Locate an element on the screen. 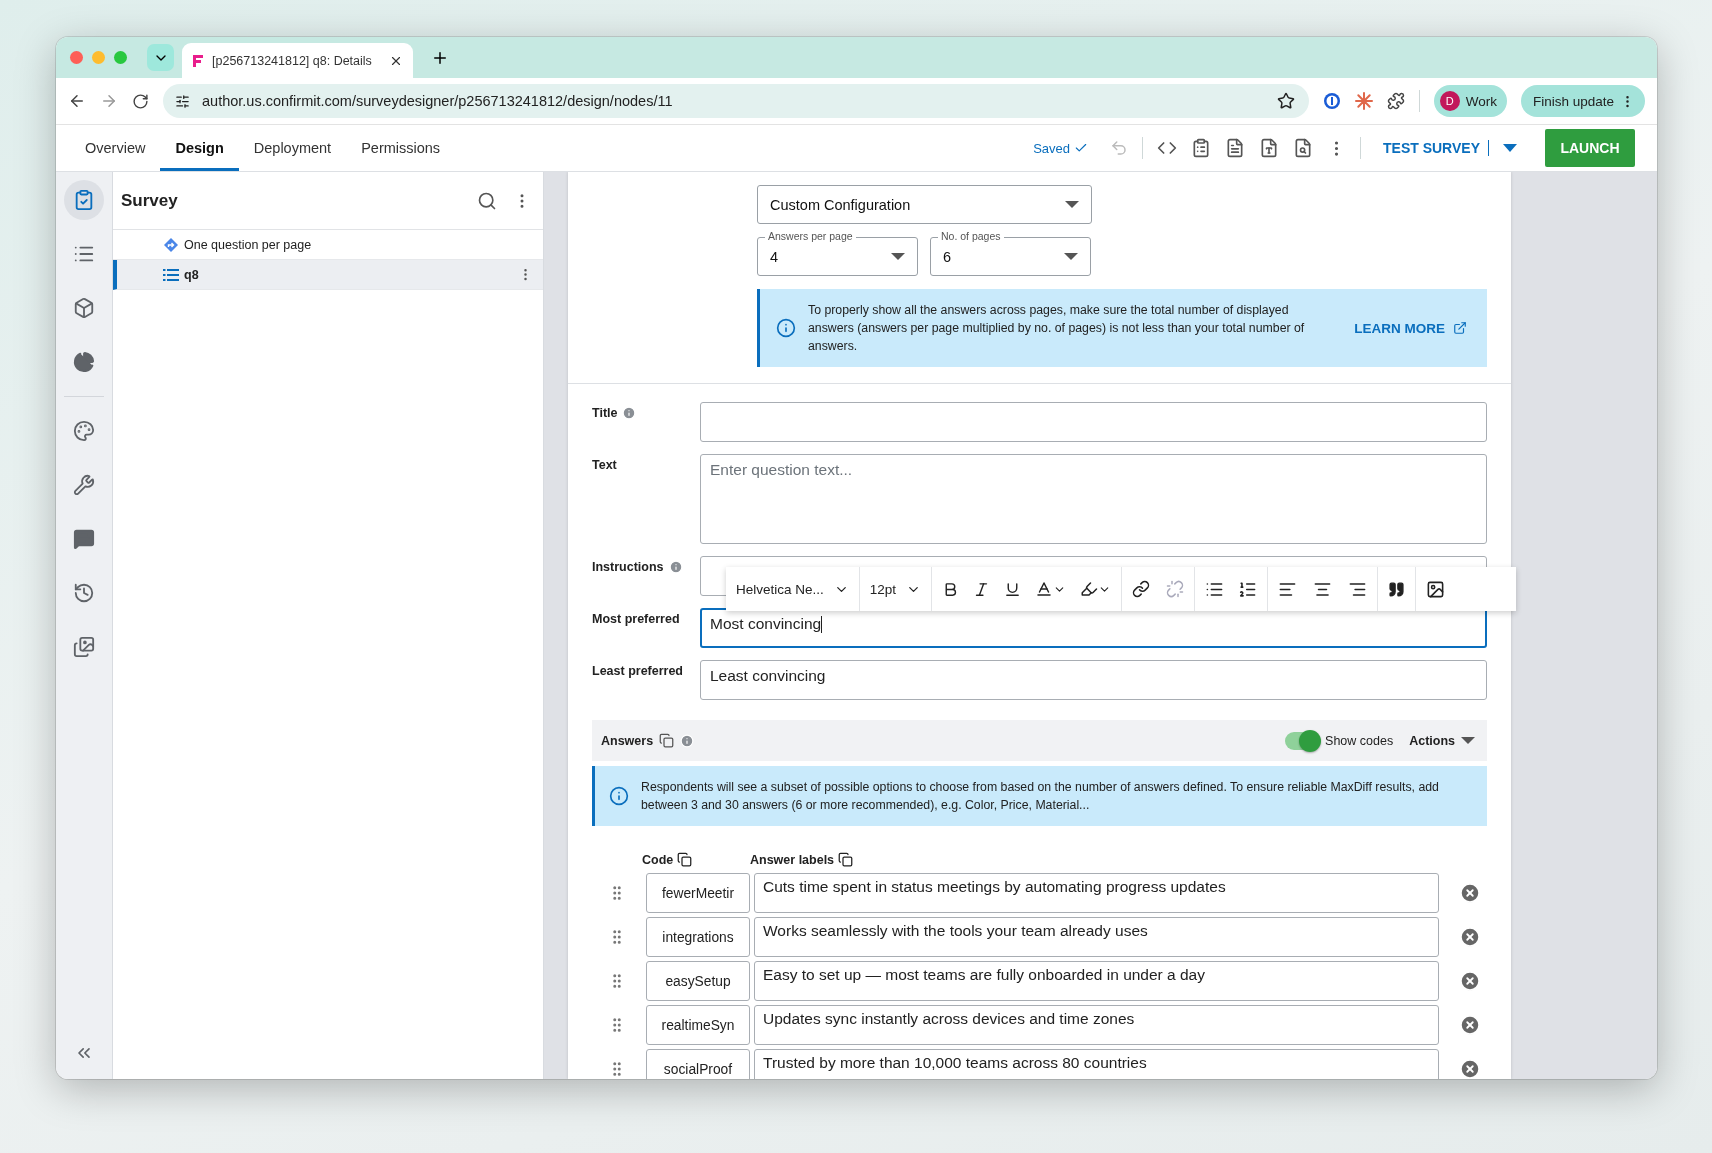  field-label: Text is located at coordinates (604, 465).